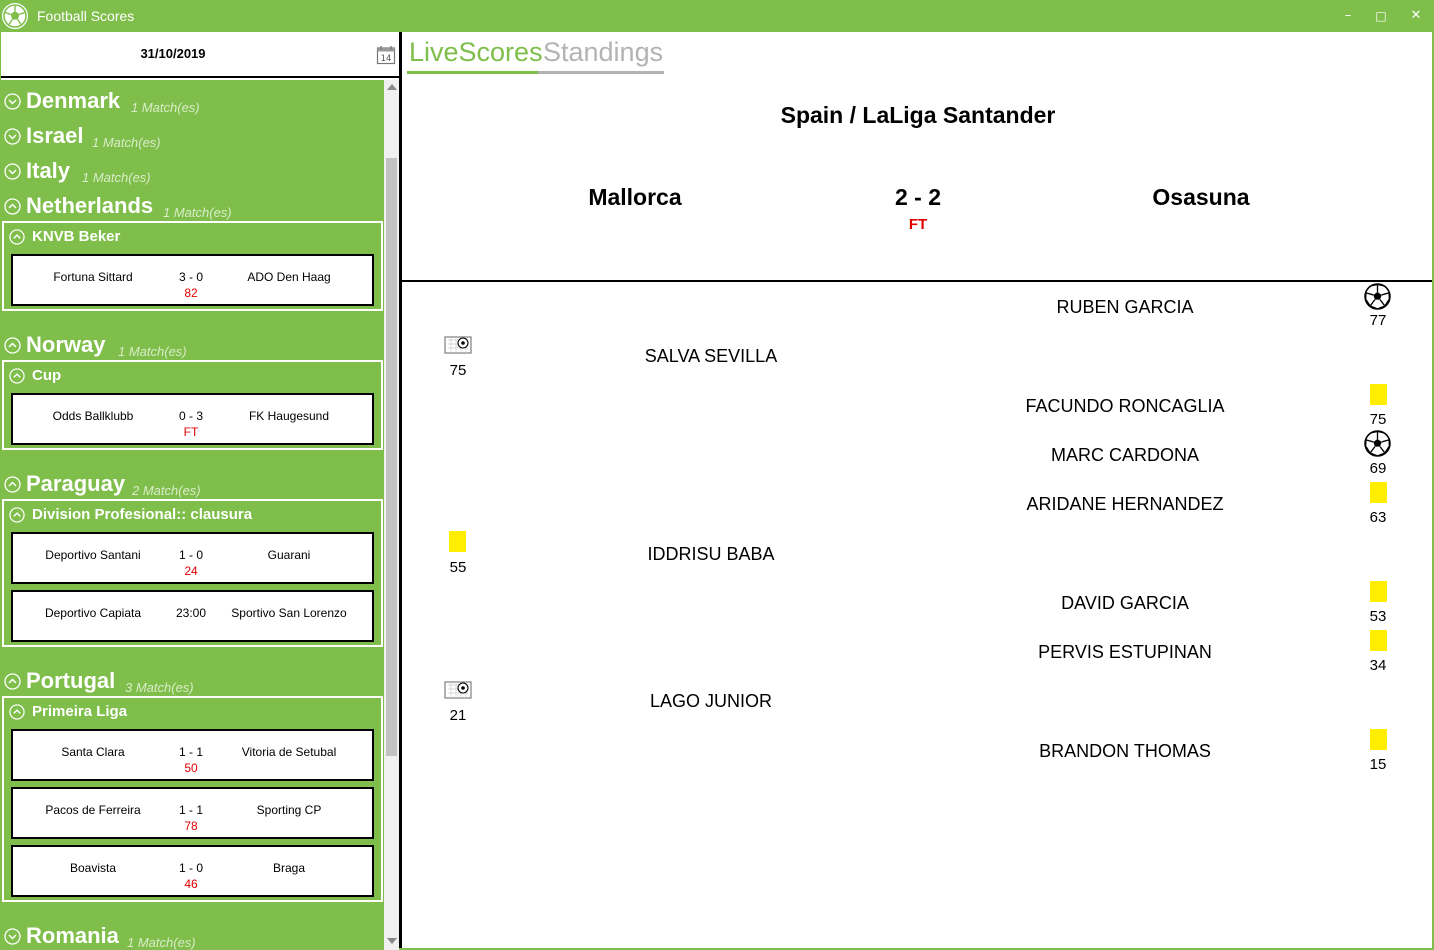  I want to click on calendar-icon: 14, so click(386, 55).